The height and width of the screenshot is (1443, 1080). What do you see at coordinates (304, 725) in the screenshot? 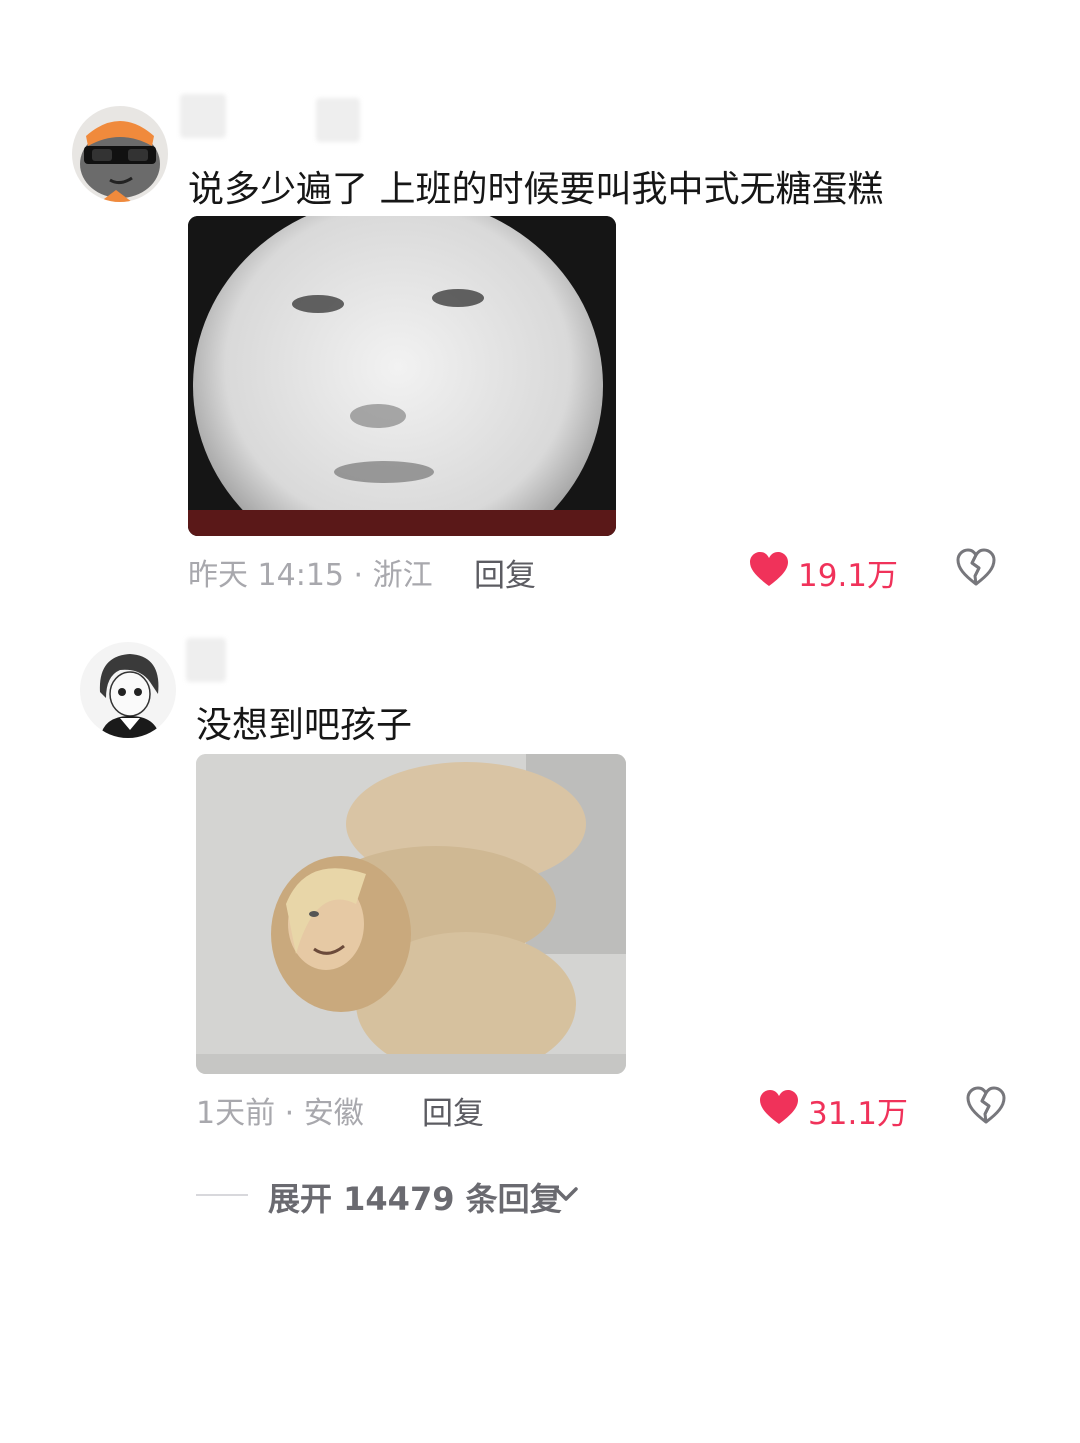
I see `comment-text: 没想到吧孩子` at bounding box center [304, 725].